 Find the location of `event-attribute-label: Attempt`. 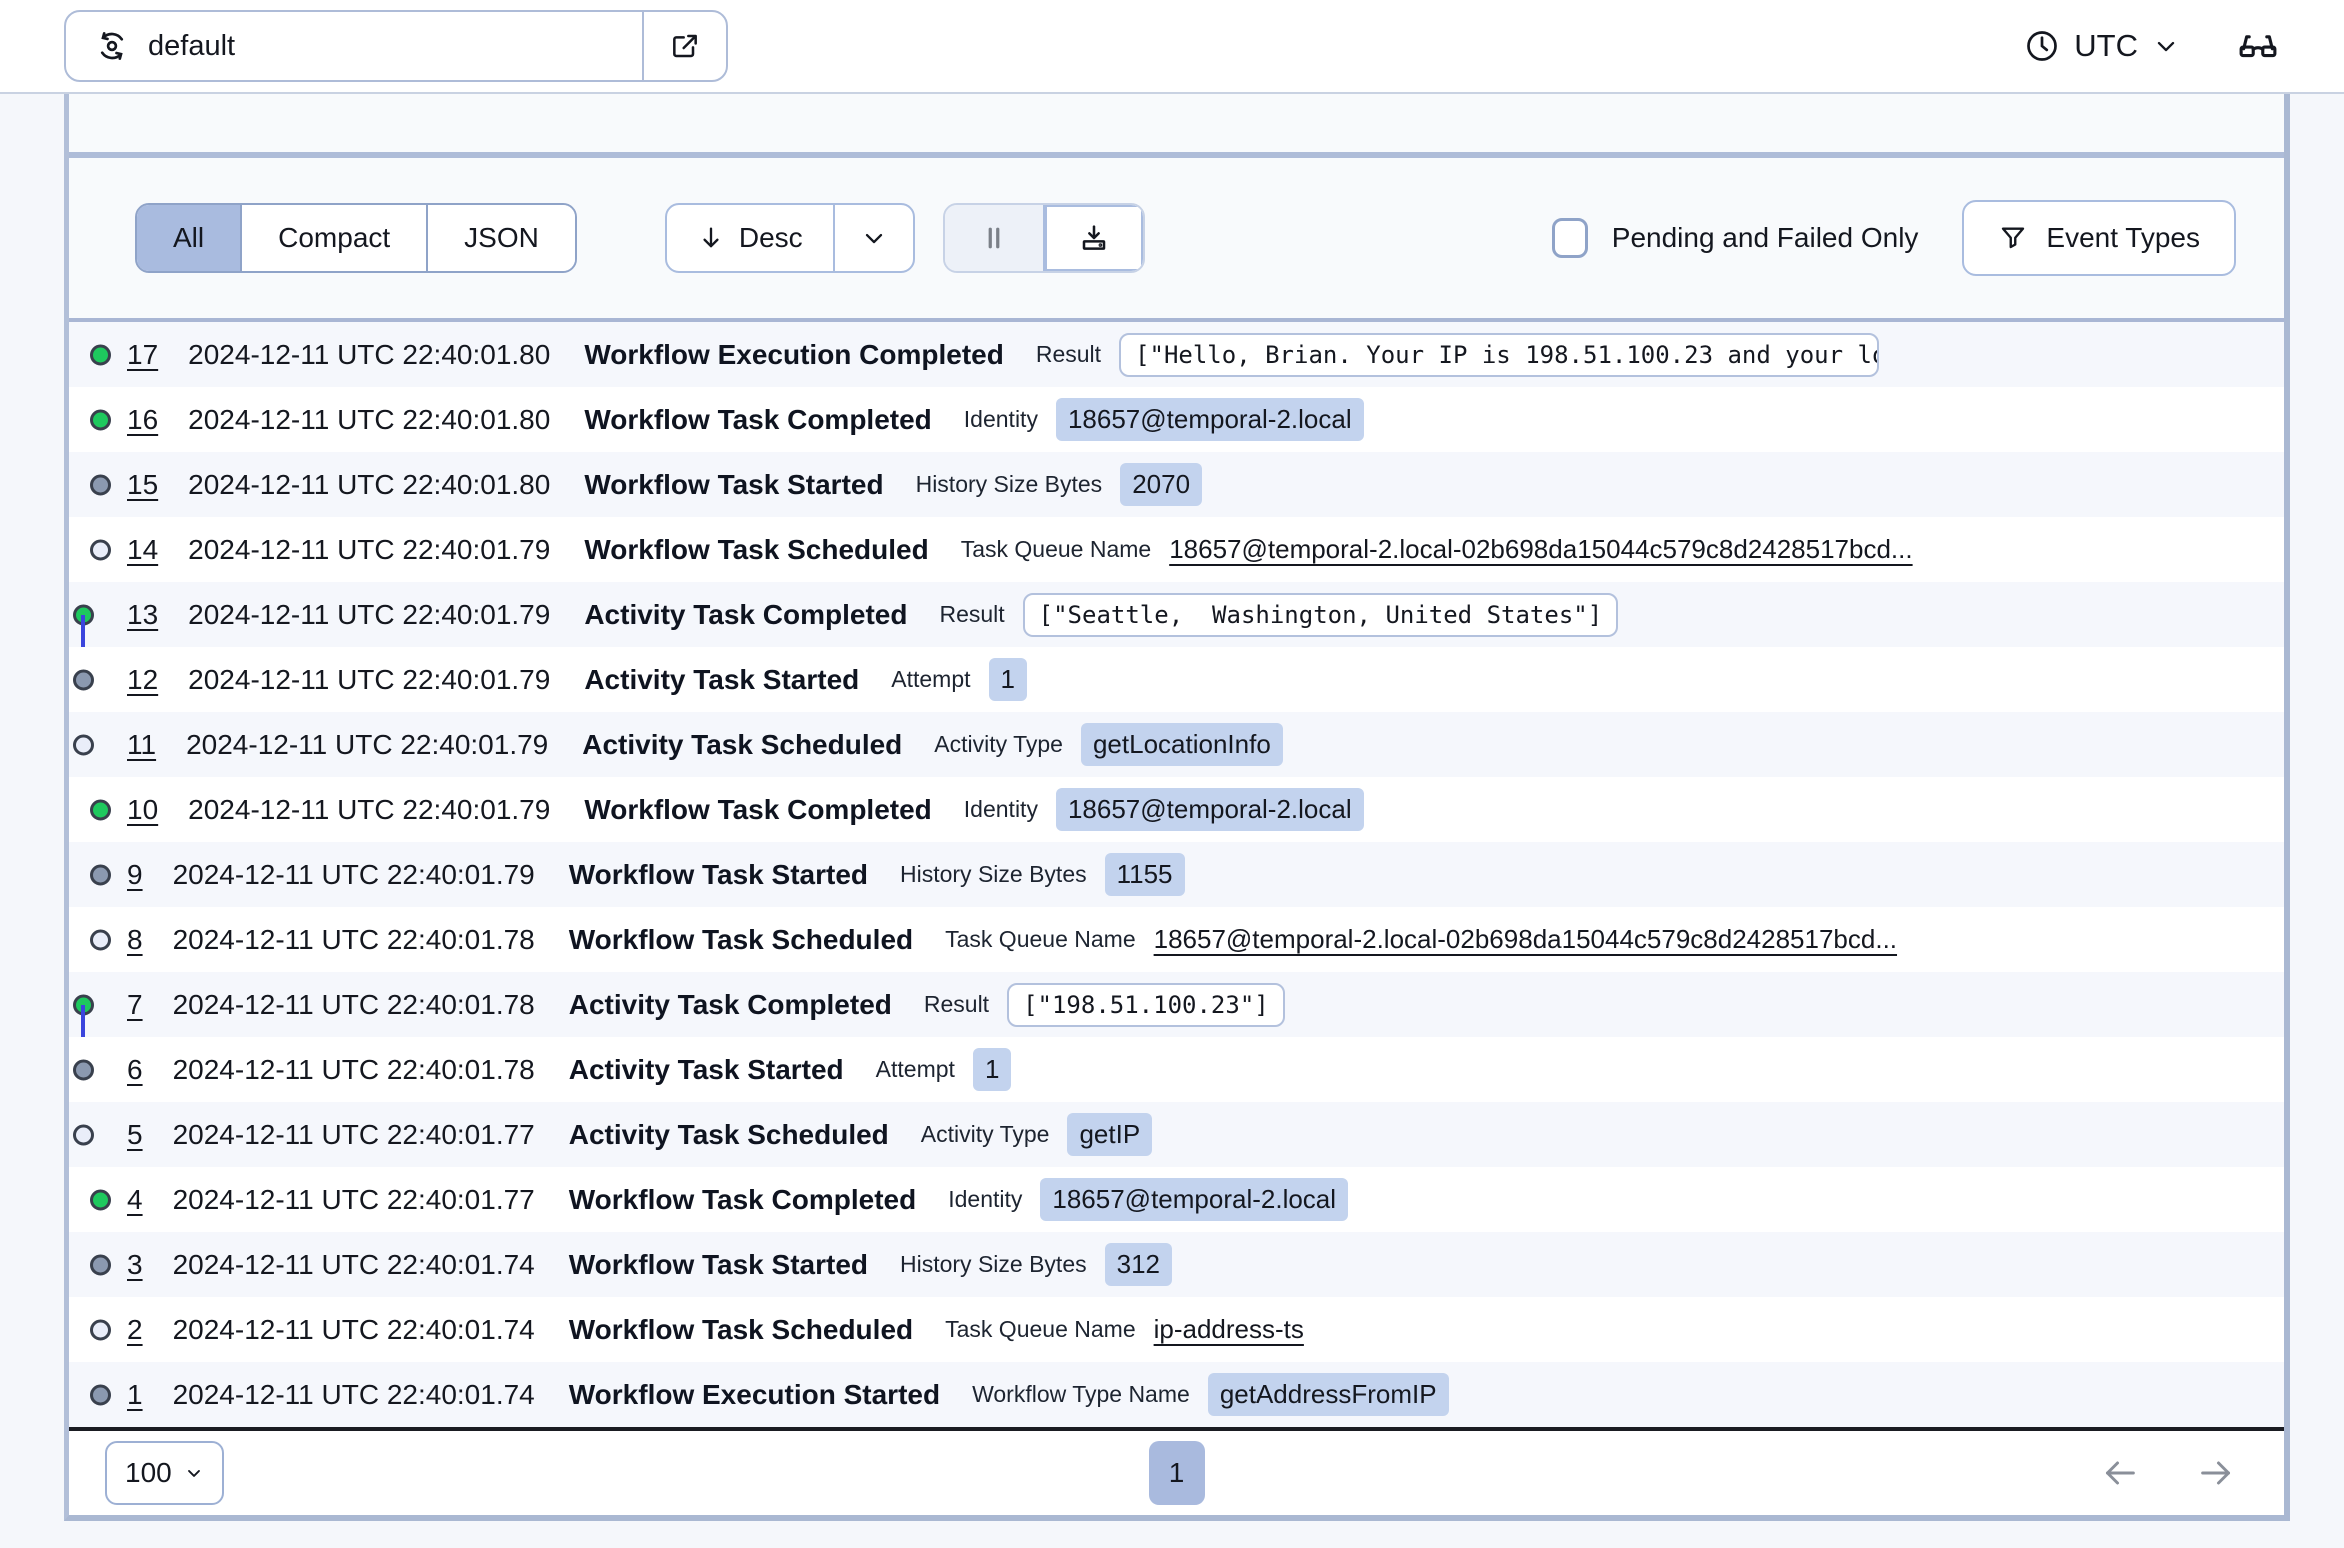

event-attribute-label: Attempt is located at coordinates (915, 1069).